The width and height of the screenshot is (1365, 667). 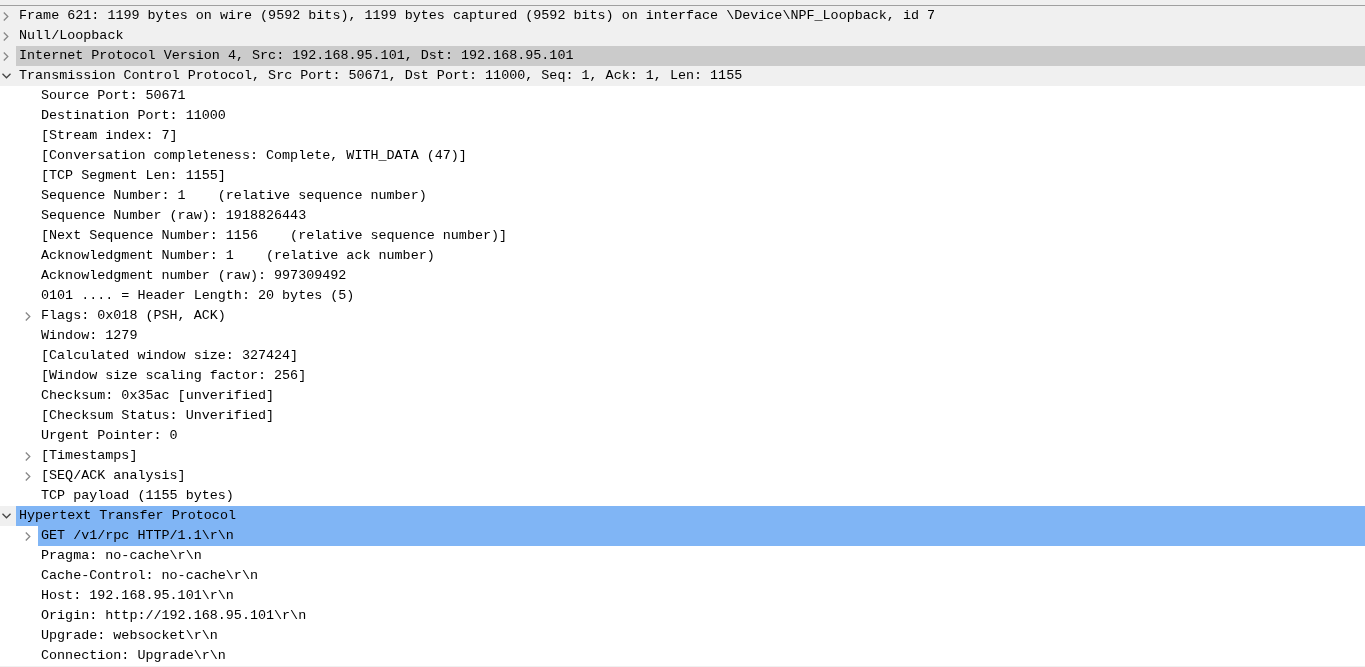 What do you see at coordinates (701, 356) in the screenshot?
I see `tree-item: [Calculated window size: 327424]` at bounding box center [701, 356].